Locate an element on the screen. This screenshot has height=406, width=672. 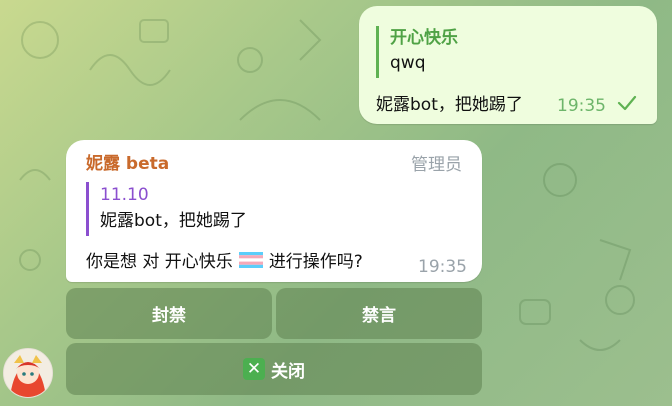
incoming-reply-quote: 11.10 妮露bot，把她踢了 is located at coordinates (211, 209).